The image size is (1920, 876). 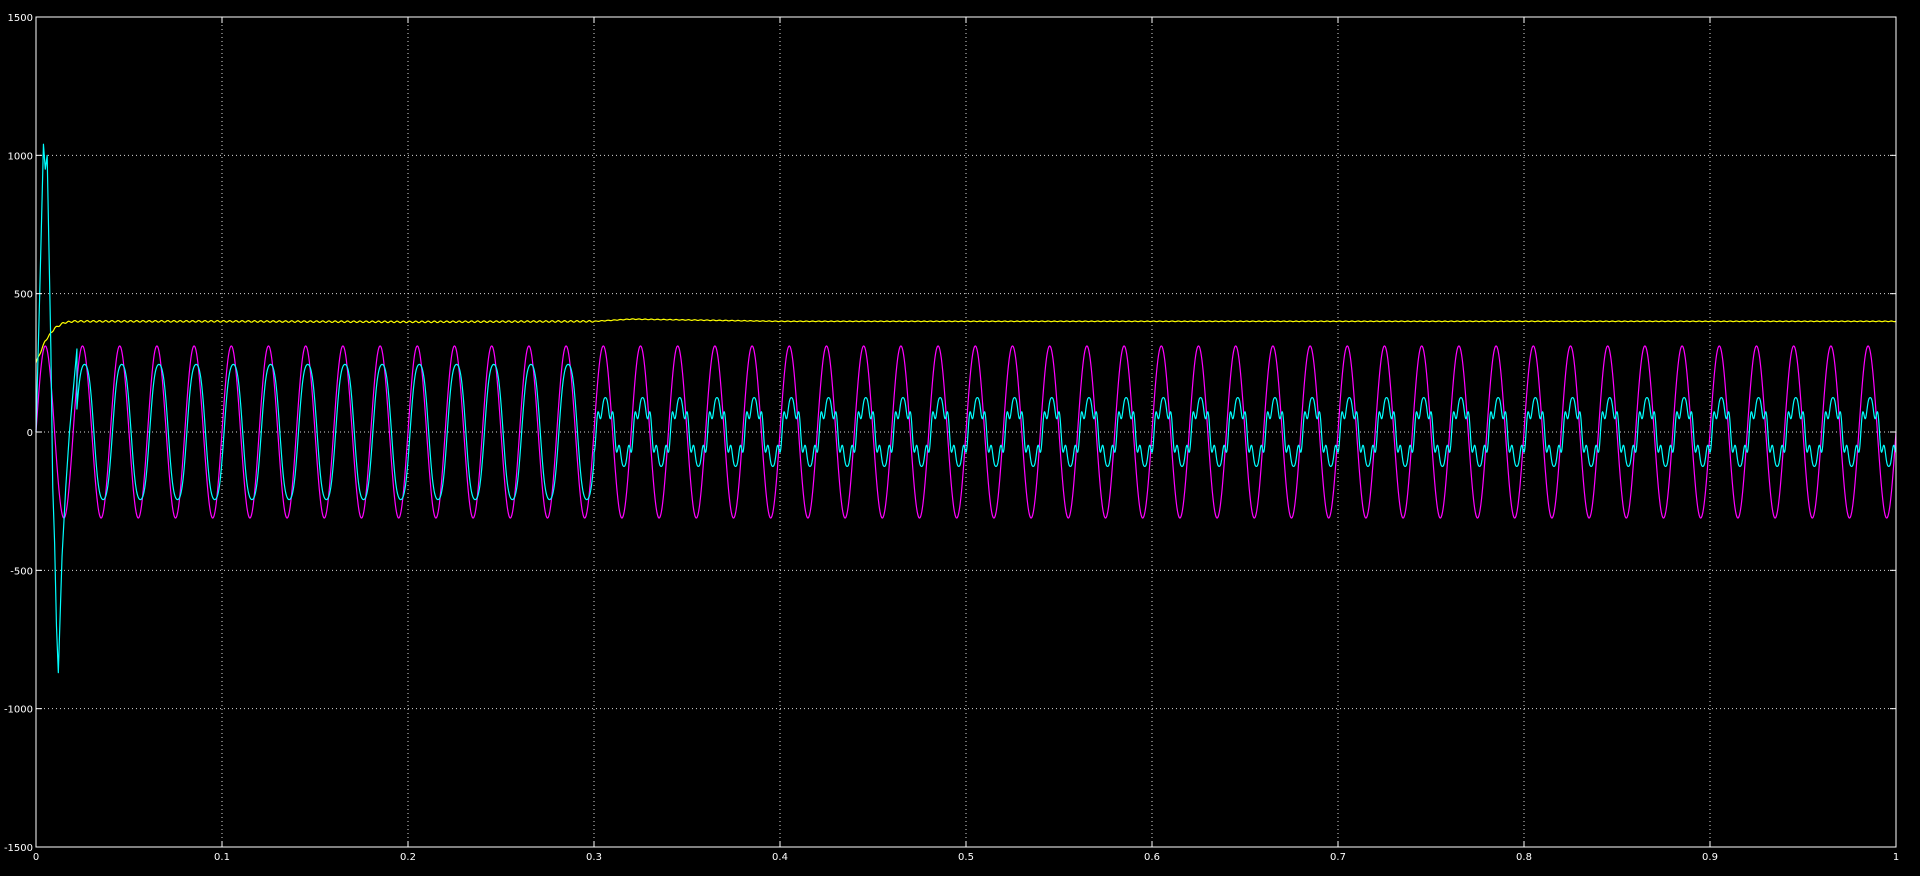 I want to click on x-tick-label: 1, so click(x=1896, y=857).